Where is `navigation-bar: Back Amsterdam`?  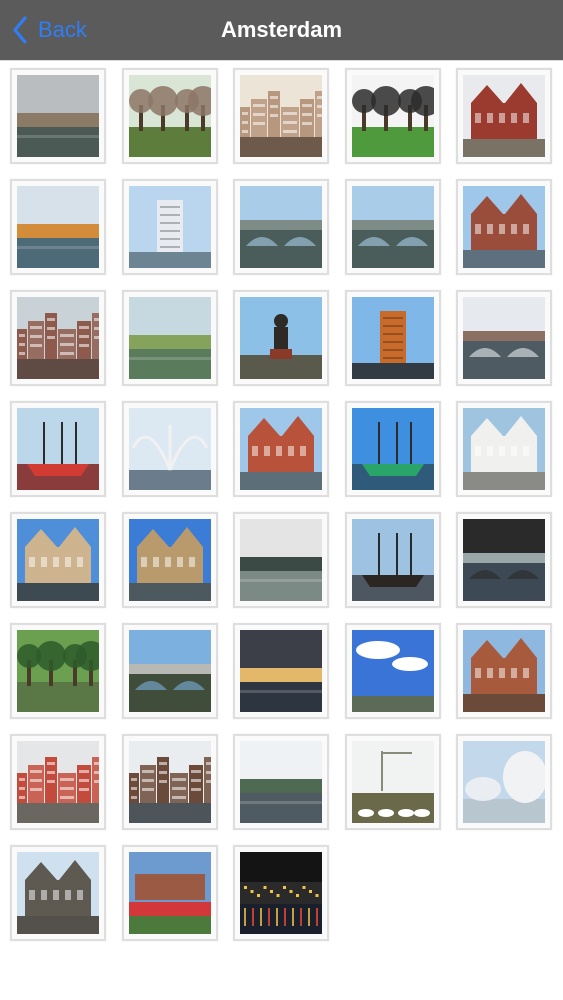 navigation-bar: Back Amsterdam is located at coordinates (281, 30).